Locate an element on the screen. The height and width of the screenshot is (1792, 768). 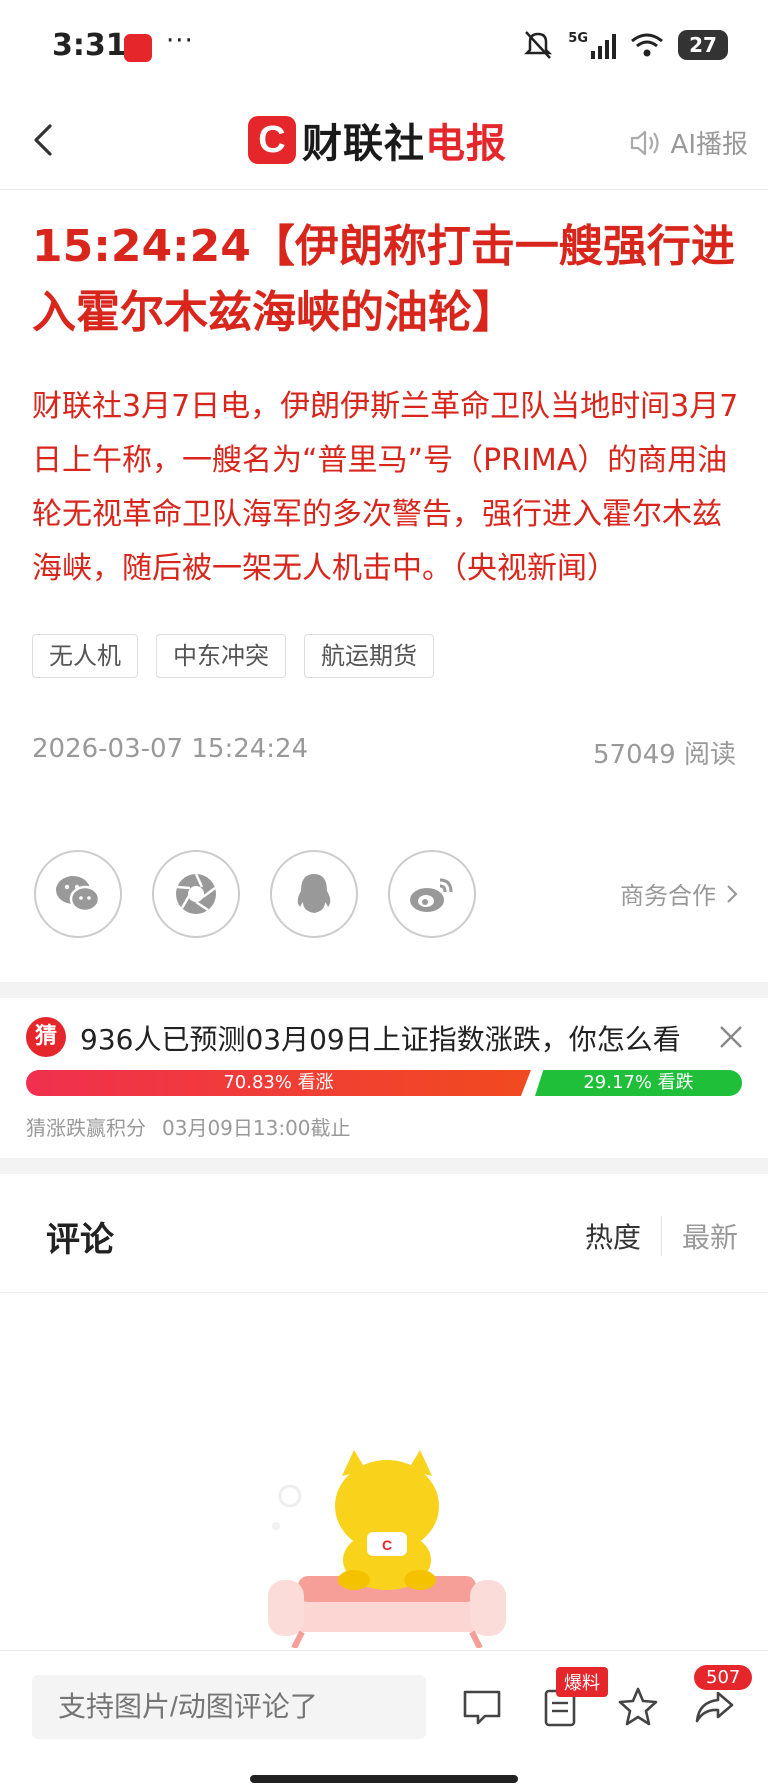
business-cooperation-label: 商务合作 is located at coordinates (668, 896).